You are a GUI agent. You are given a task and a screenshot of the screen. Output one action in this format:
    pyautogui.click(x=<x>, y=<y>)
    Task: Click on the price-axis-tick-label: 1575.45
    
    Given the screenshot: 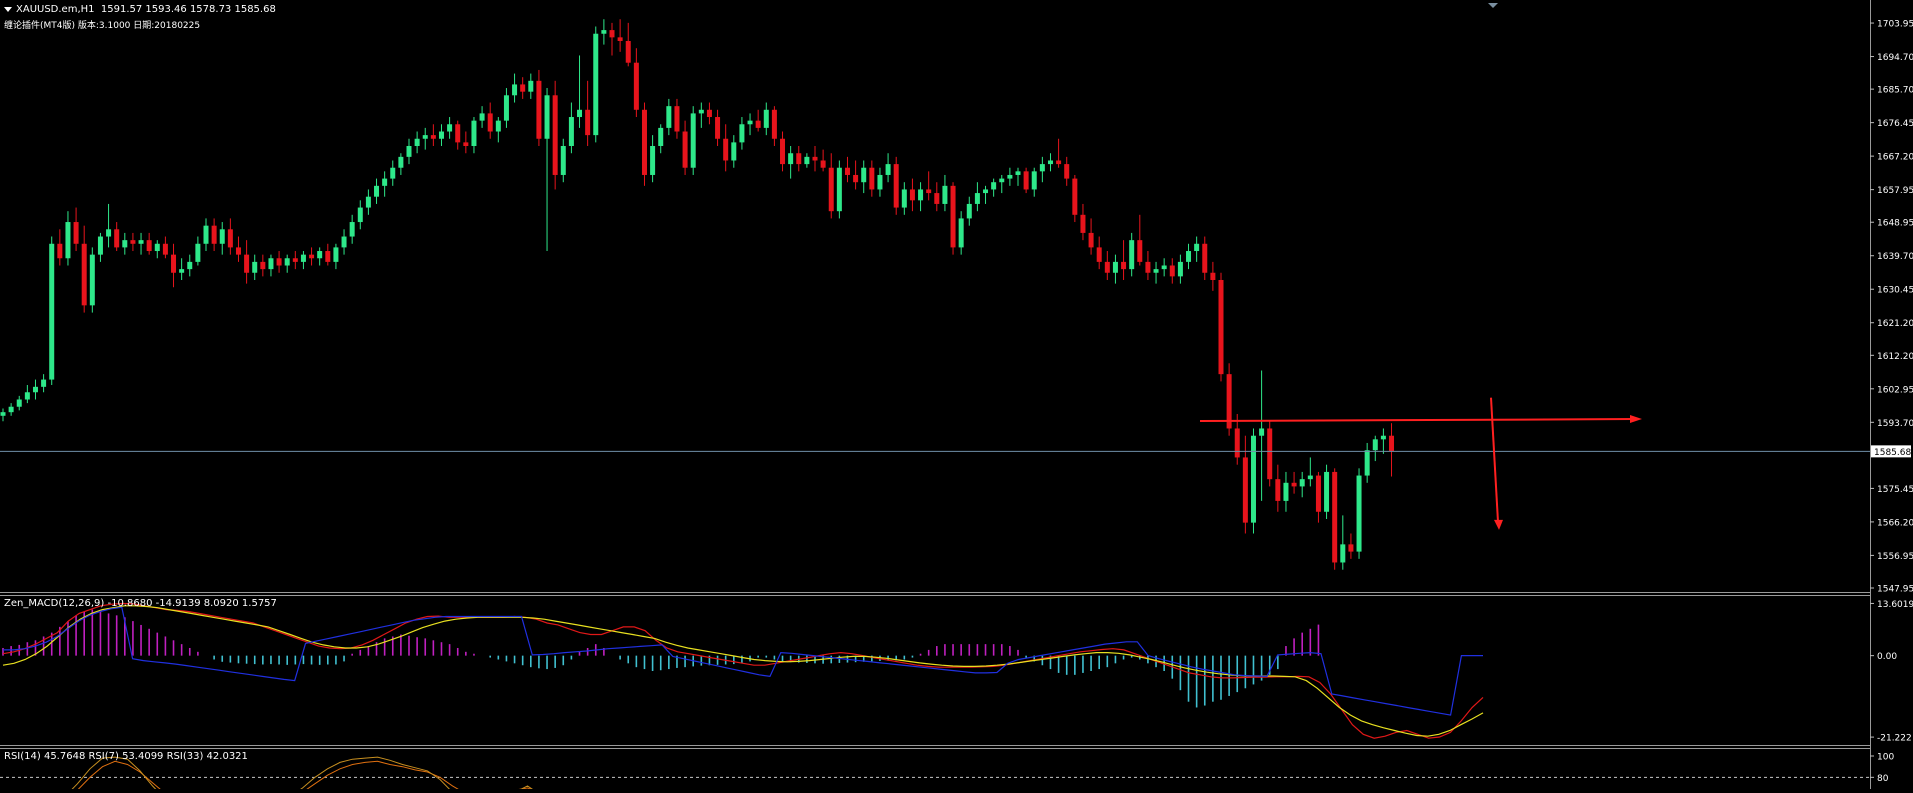 What is the action you would take?
    pyautogui.click(x=1895, y=490)
    